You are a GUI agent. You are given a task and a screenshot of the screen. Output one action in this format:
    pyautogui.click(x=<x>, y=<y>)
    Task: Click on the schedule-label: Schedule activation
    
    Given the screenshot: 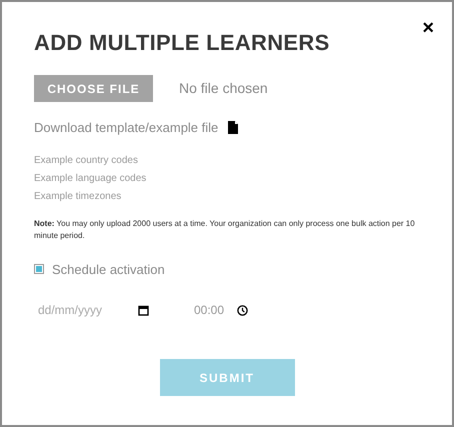 What is the action you would take?
    pyautogui.click(x=108, y=269)
    